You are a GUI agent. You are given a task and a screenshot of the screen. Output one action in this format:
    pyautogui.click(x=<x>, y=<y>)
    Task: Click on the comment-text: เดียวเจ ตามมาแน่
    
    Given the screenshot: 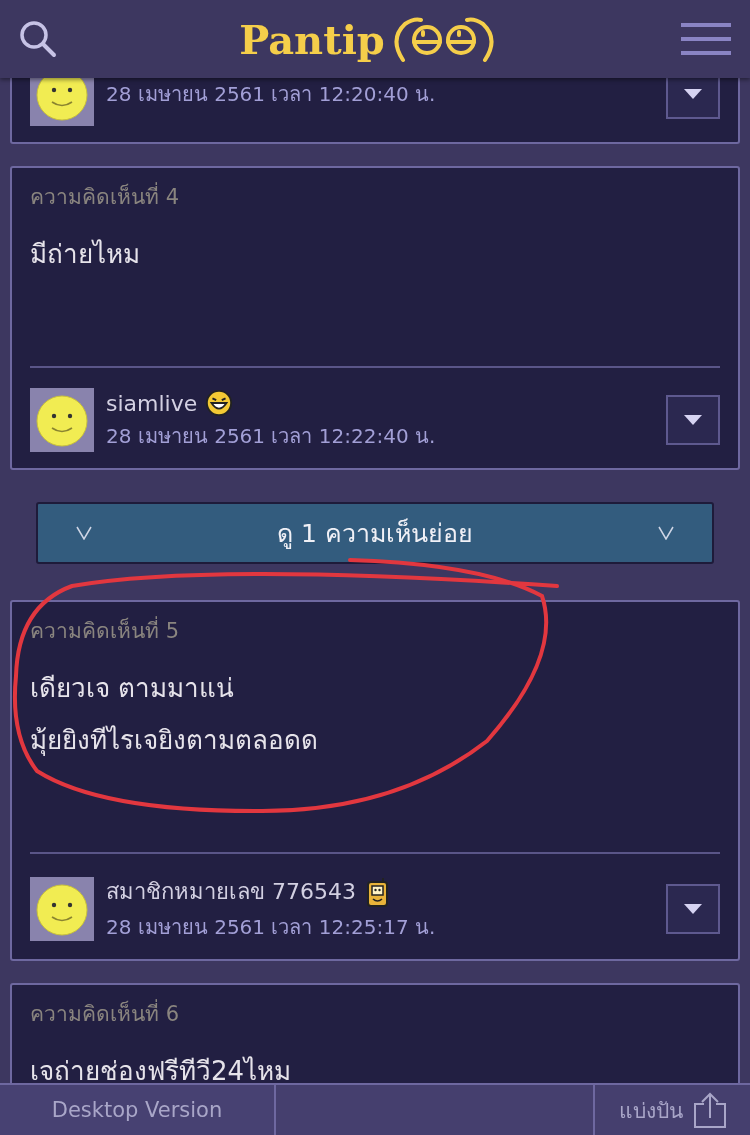 What is the action you would take?
    pyautogui.click(x=132, y=688)
    